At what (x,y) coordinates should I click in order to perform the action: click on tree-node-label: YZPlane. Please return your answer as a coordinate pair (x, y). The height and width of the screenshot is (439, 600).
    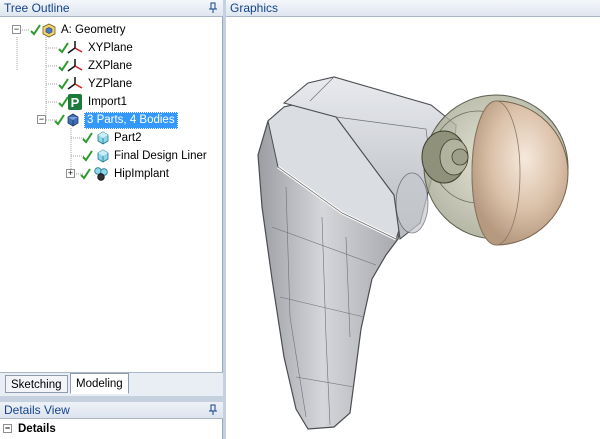
    Looking at the image, I should click on (110, 84).